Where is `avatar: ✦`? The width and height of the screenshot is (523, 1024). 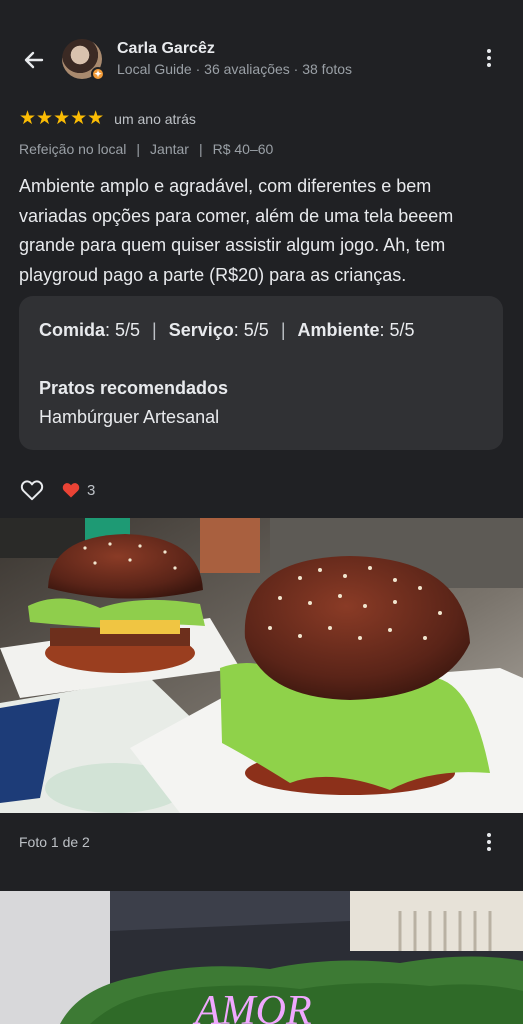
avatar: ✦ is located at coordinates (83, 60).